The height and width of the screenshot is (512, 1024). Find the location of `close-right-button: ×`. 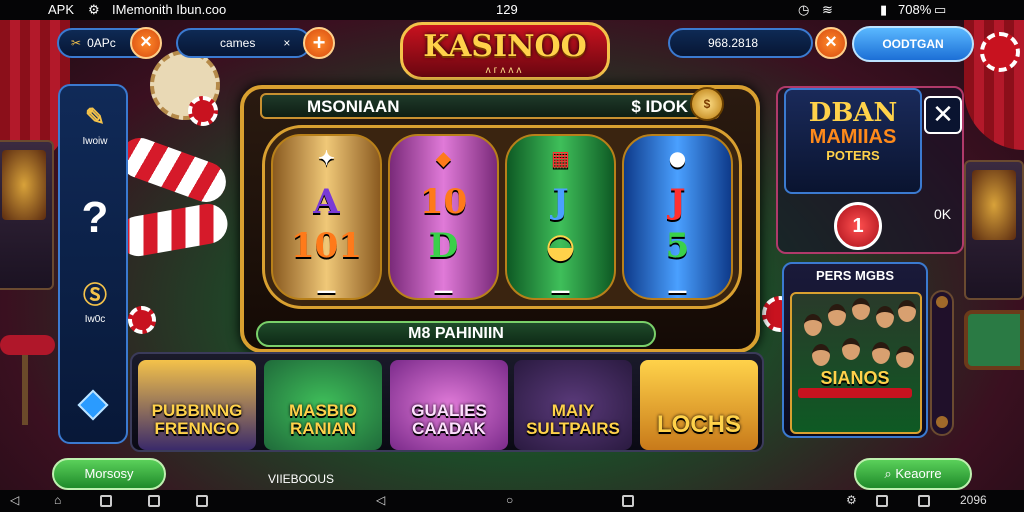

close-right-button: × is located at coordinates (831, 43).